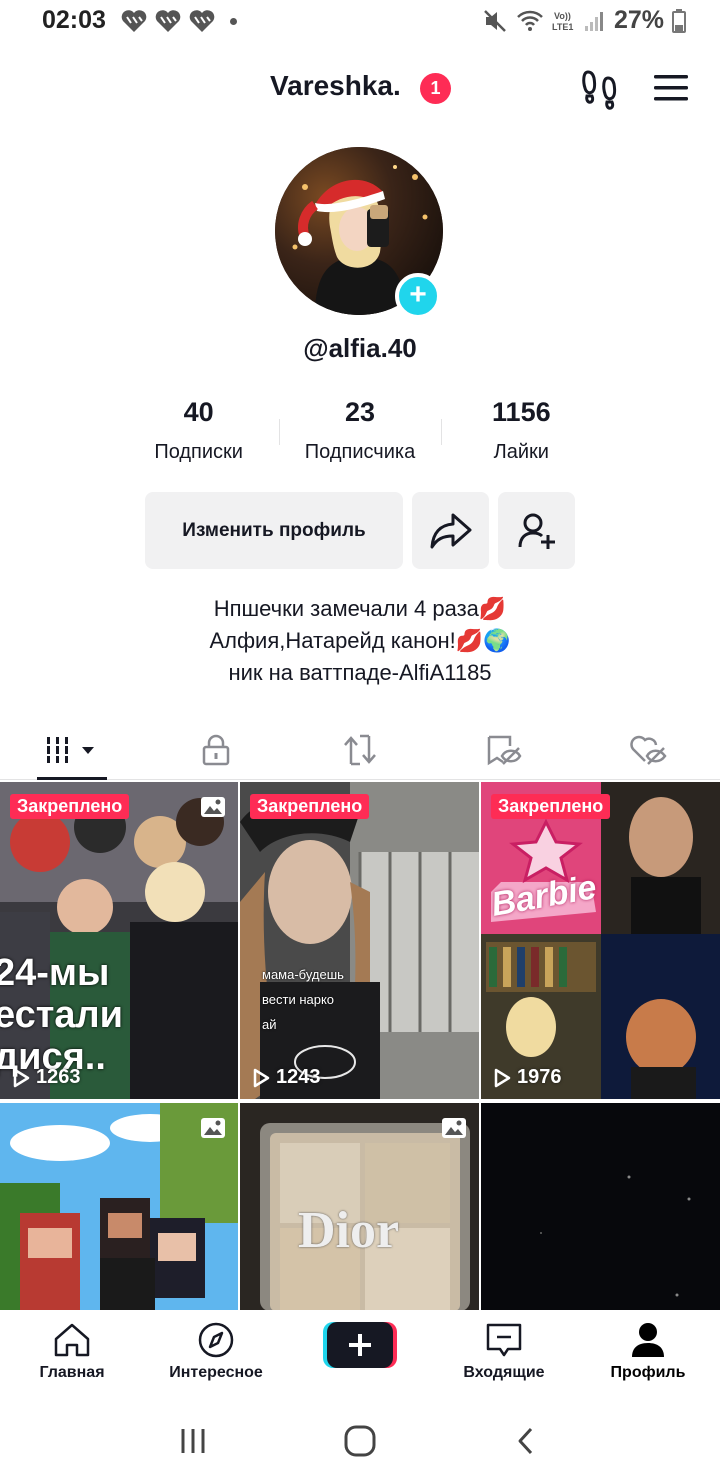 The height and width of the screenshot is (1480, 720). What do you see at coordinates (562, 27) in the screenshot?
I see `svg-text: LTE1` at bounding box center [562, 27].